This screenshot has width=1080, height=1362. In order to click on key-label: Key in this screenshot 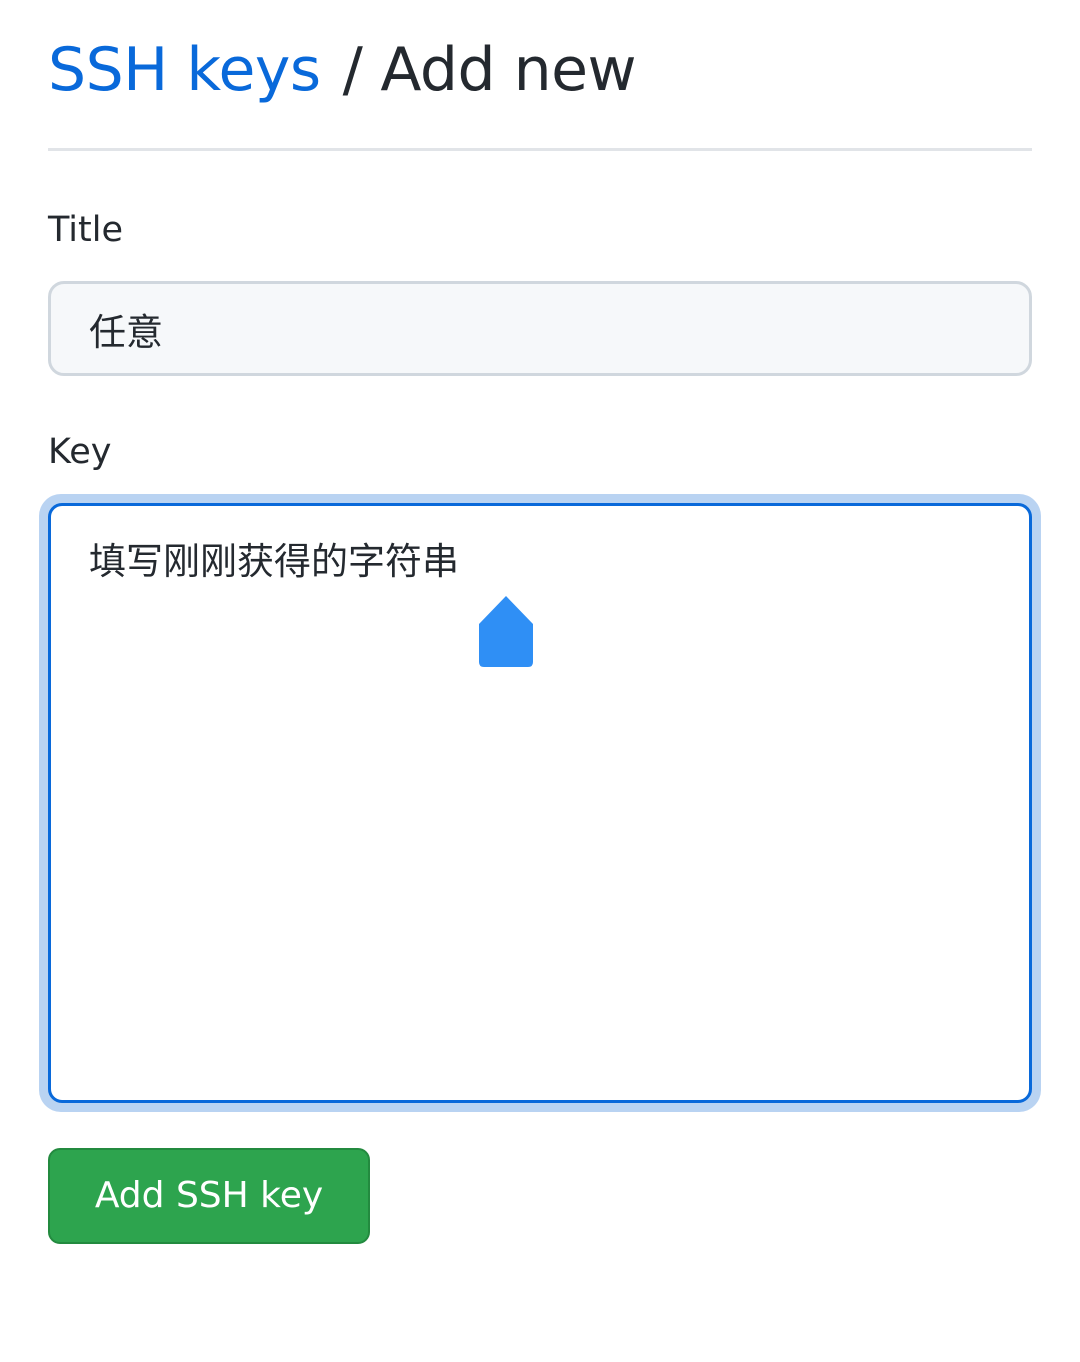, I will do `click(80, 452)`.